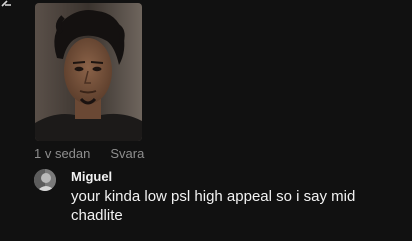  Describe the element at coordinates (45, 180) in the screenshot. I see `avatar` at that location.